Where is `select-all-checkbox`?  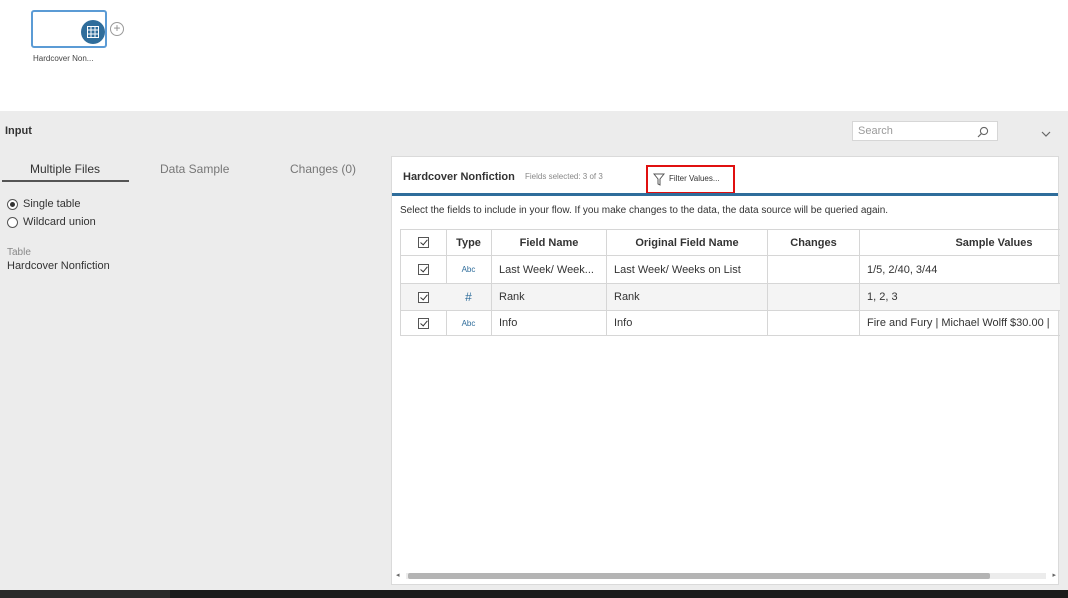 select-all-checkbox is located at coordinates (423, 242).